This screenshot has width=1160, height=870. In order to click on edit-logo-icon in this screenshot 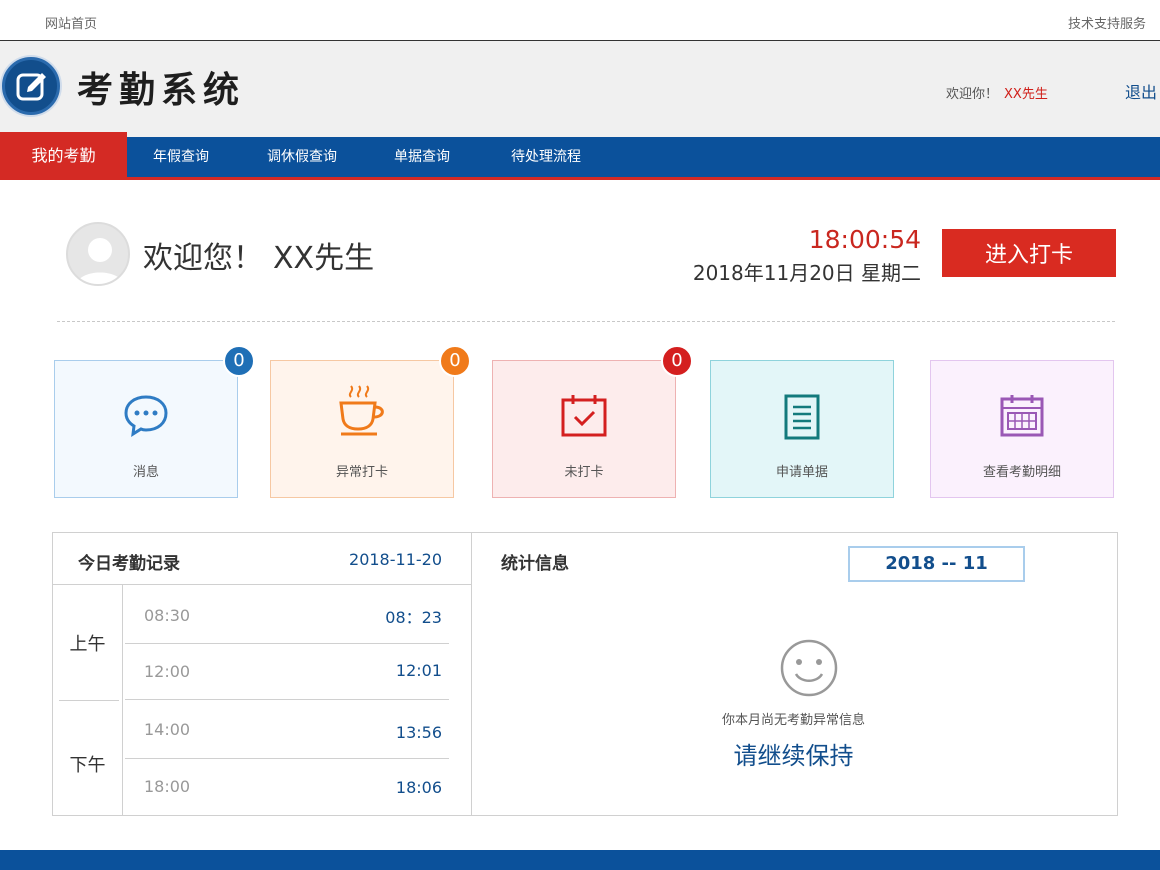, I will do `click(31, 86)`.